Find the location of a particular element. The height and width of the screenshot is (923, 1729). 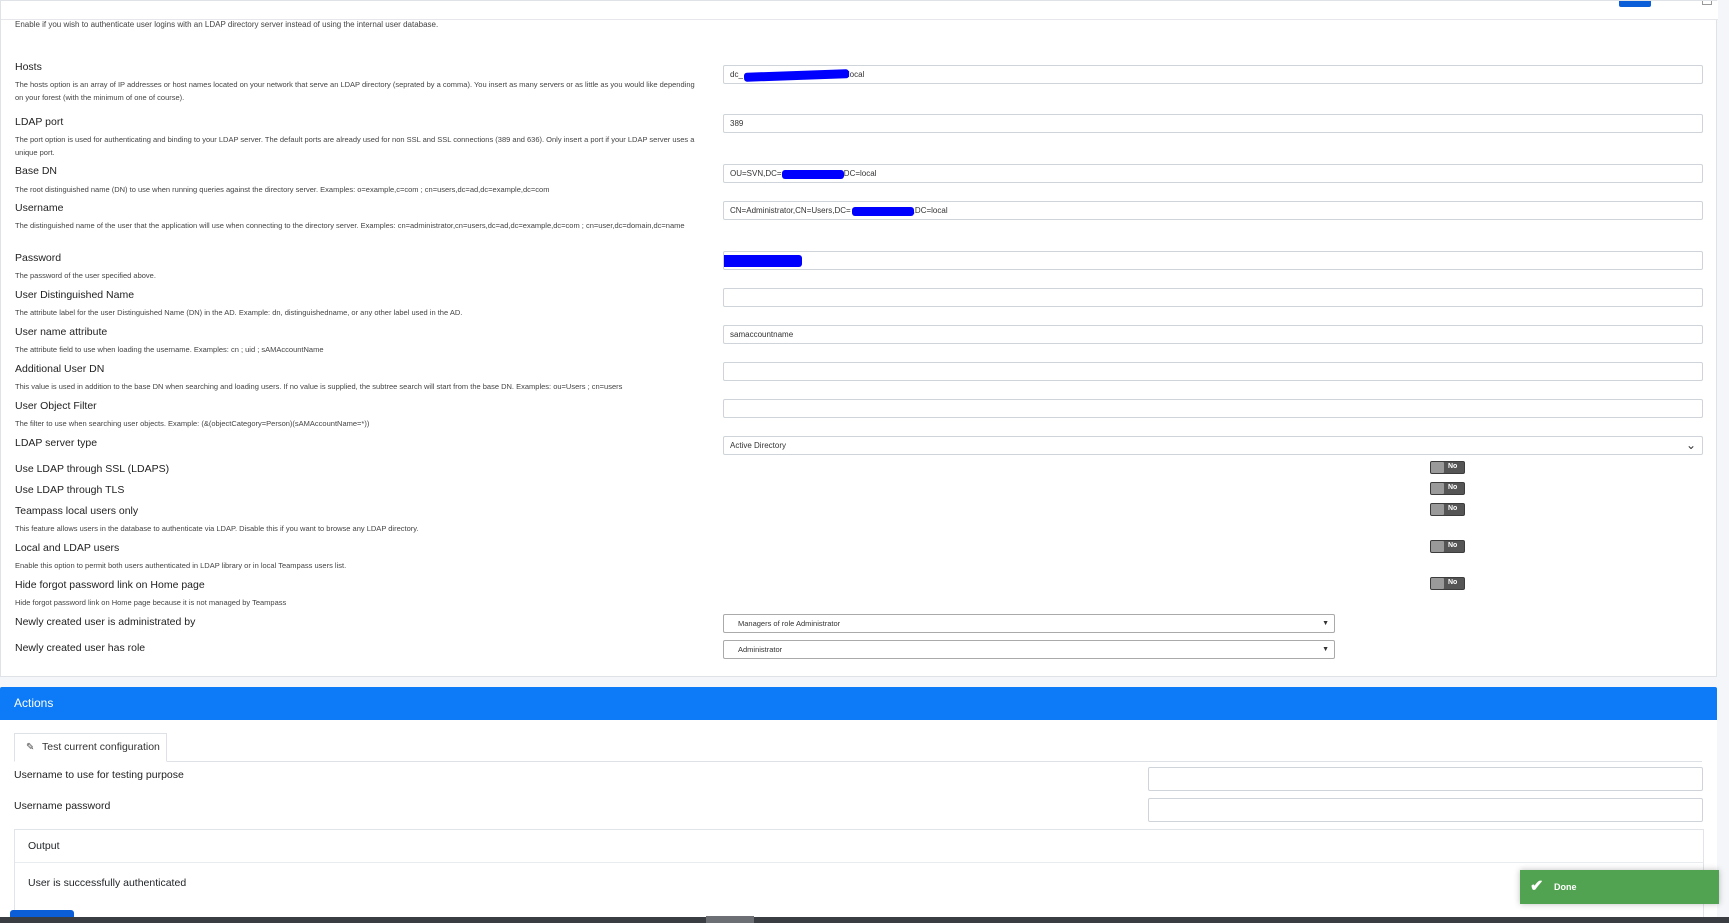

base-dn-value-suffix: ,DC=local is located at coordinates (859, 173).